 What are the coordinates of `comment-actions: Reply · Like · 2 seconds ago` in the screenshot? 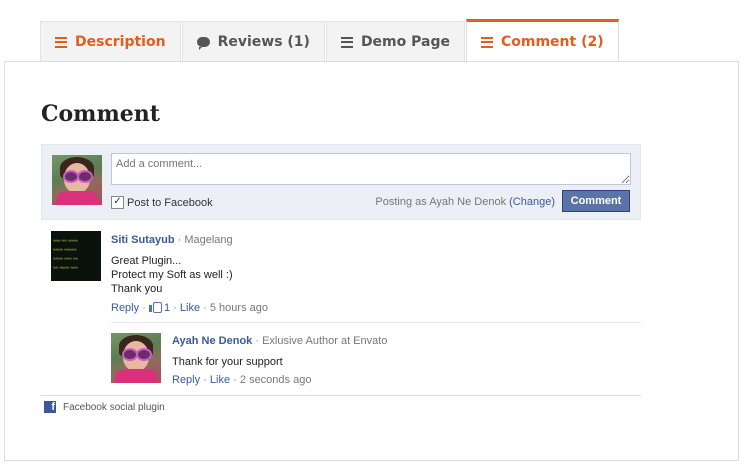 It's located at (242, 380).